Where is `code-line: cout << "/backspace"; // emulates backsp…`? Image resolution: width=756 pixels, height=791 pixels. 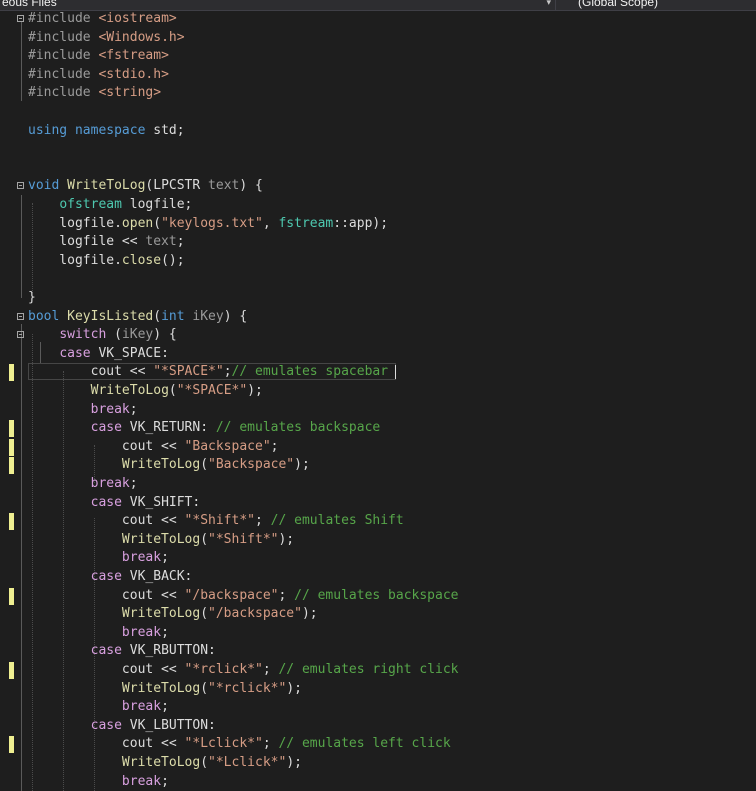 code-line: cout << "/backspace"; // emulates backsp… is located at coordinates (378, 596).